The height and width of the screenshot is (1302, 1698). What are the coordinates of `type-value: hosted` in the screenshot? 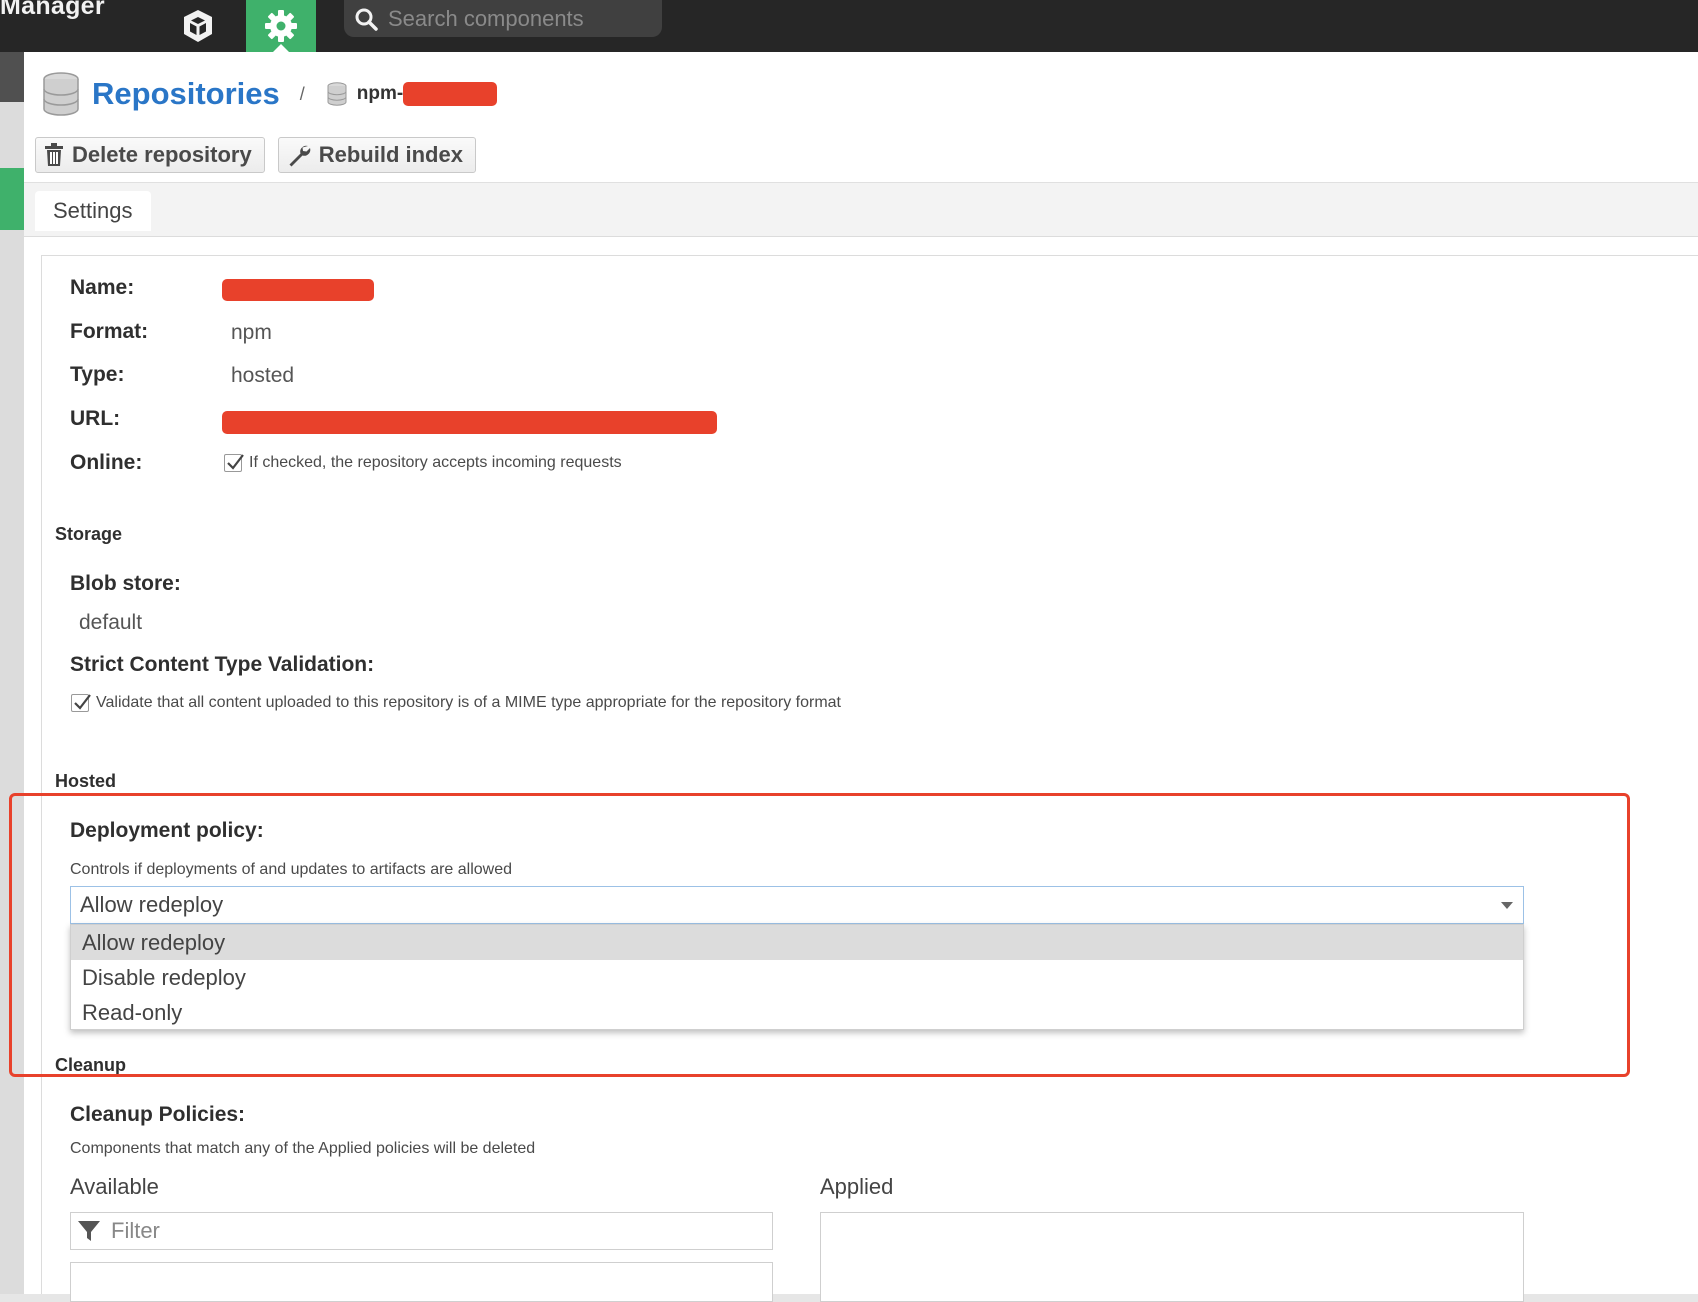 It's located at (263, 375).